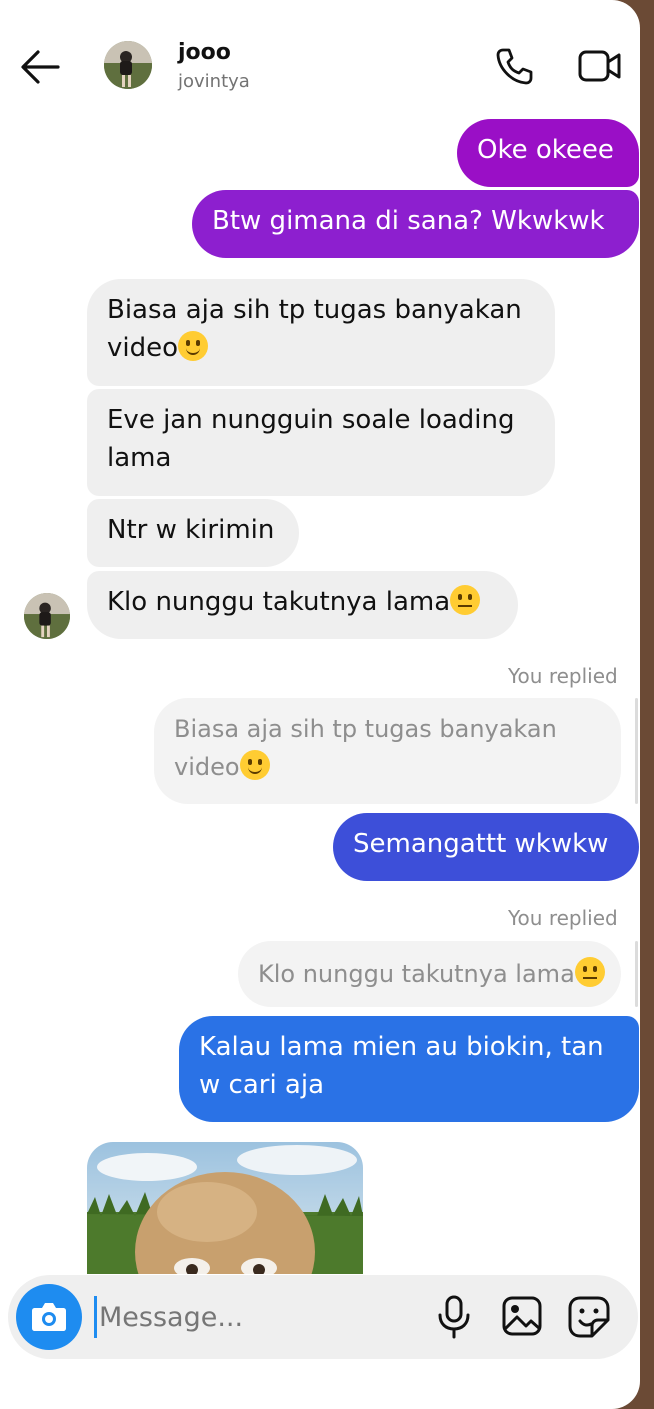  I want to click on message-text: Oke okeee, so click(545, 150).